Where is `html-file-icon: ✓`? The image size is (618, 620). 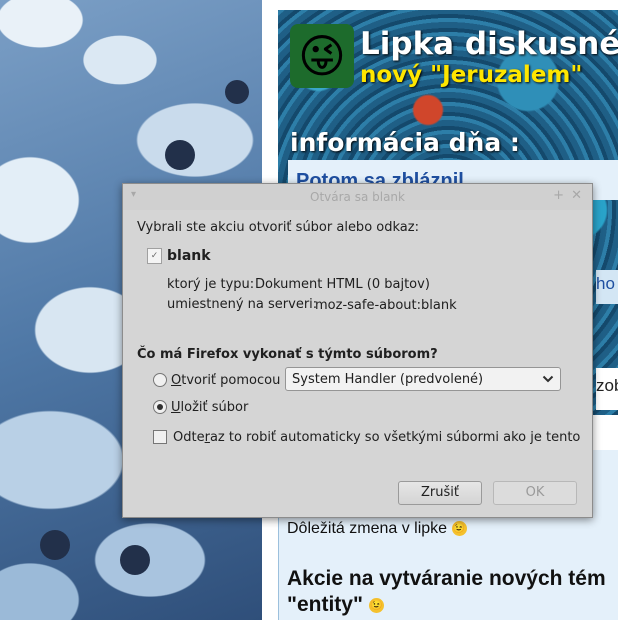
html-file-icon: ✓ is located at coordinates (154, 256).